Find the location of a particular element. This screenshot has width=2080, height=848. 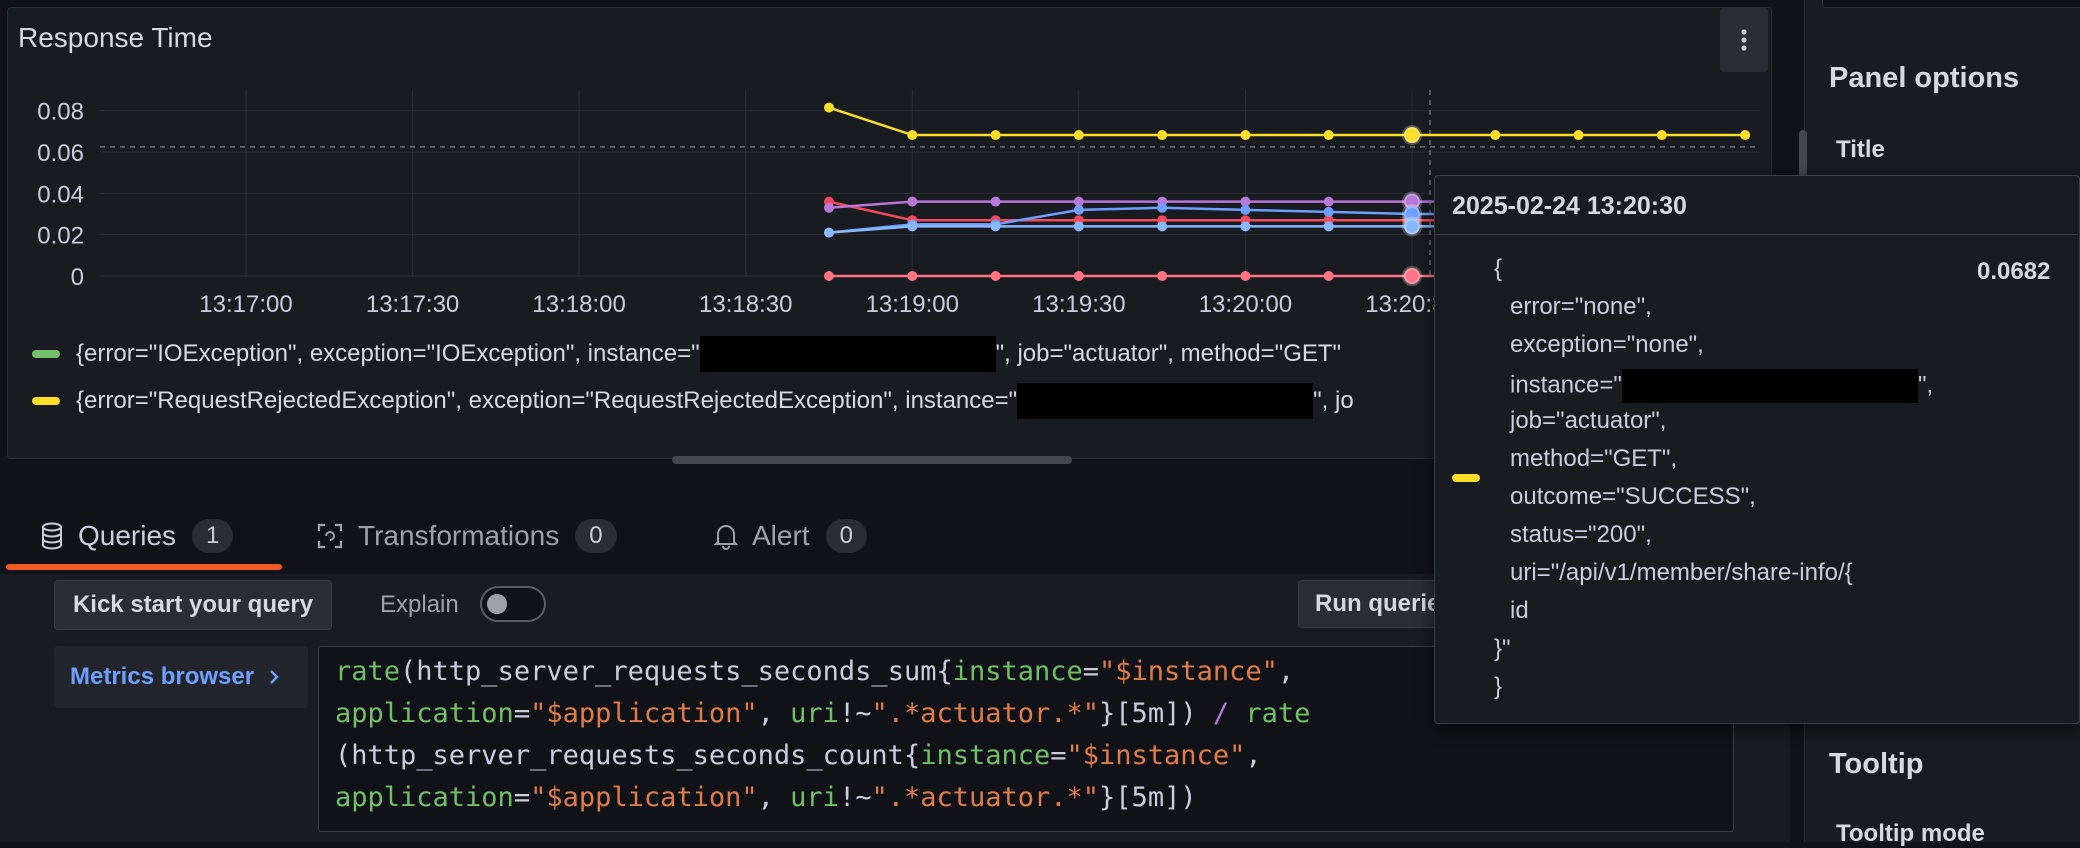

x-tick-label: 13:17:30 is located at coordinates (412, 304).